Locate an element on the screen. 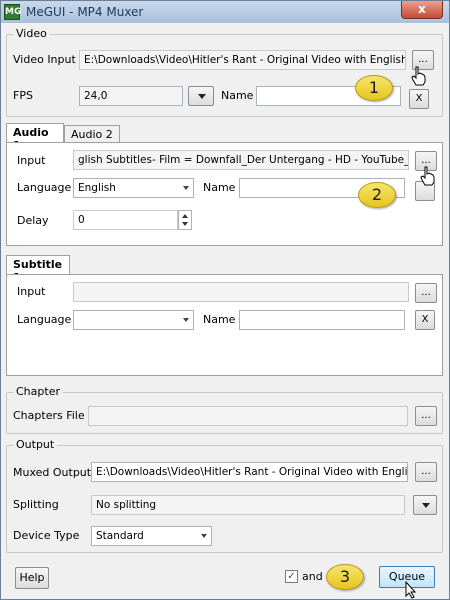 Image resolution: width=450 pixels, height=600 pixels. subtitle-name-field is located at coordinates (322, 320).